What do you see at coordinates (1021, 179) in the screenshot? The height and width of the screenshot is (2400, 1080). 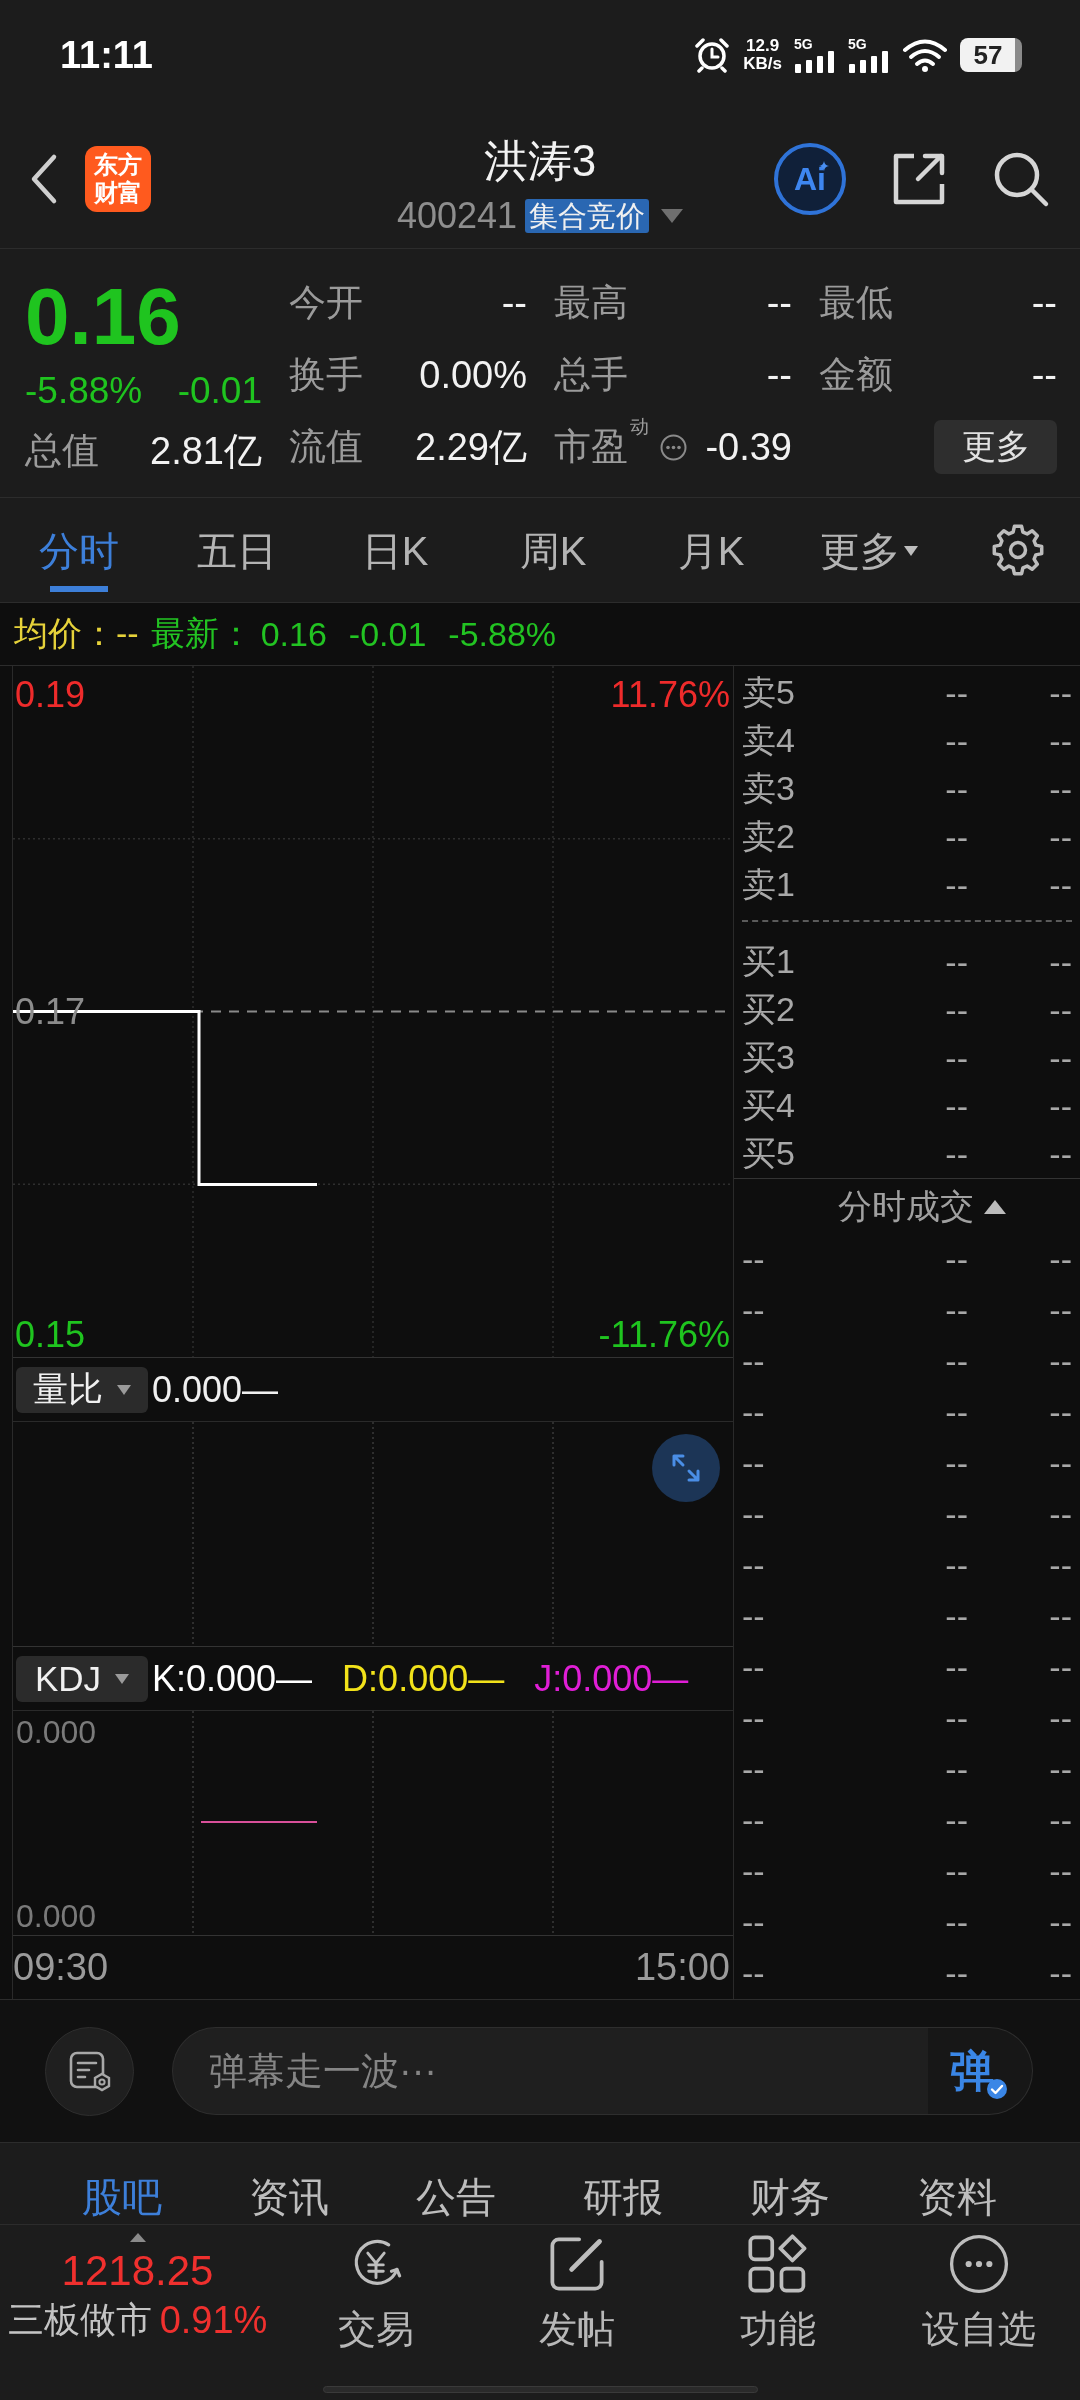 I see `search-icon` at bounding box center [1021, 179].